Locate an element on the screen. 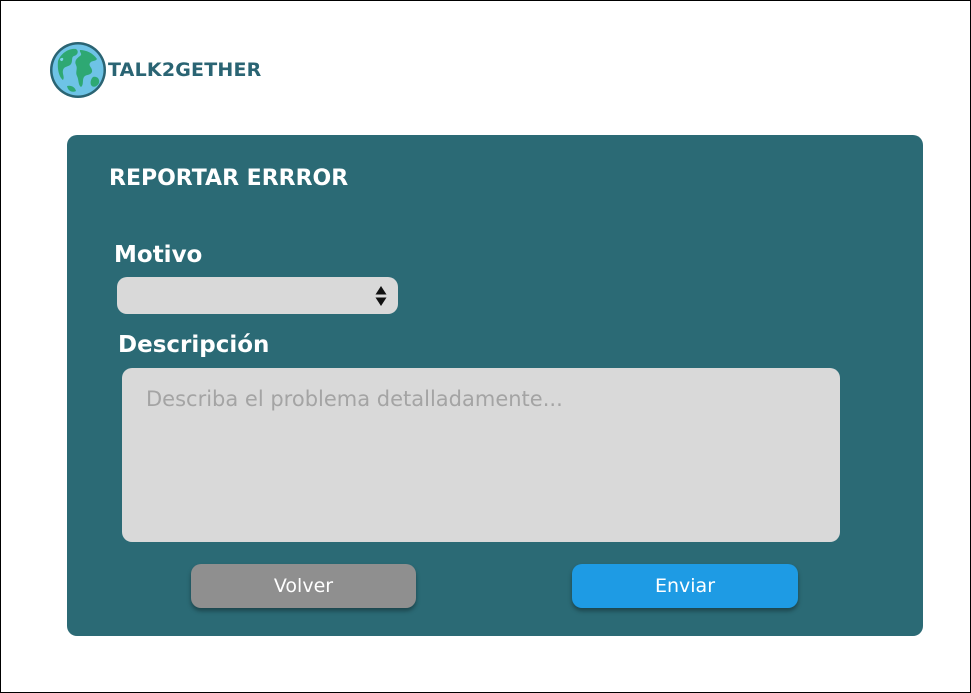 The image size is (971, 693). motivo-label: Motivo is located at coordinates (158, 255).